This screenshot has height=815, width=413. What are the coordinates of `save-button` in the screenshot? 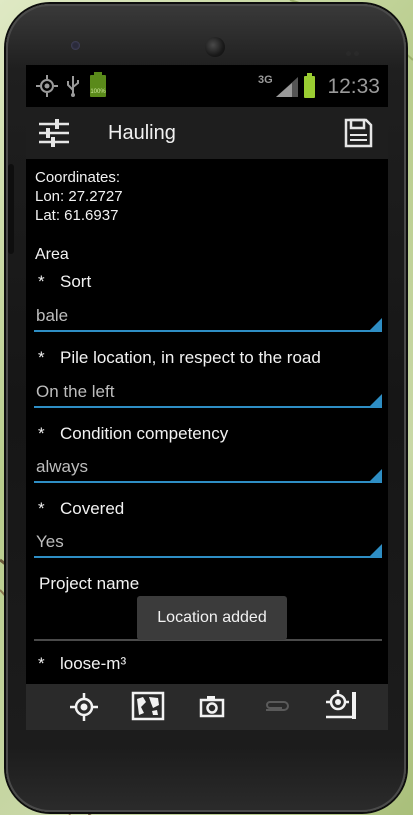 It's located at (358, 133).